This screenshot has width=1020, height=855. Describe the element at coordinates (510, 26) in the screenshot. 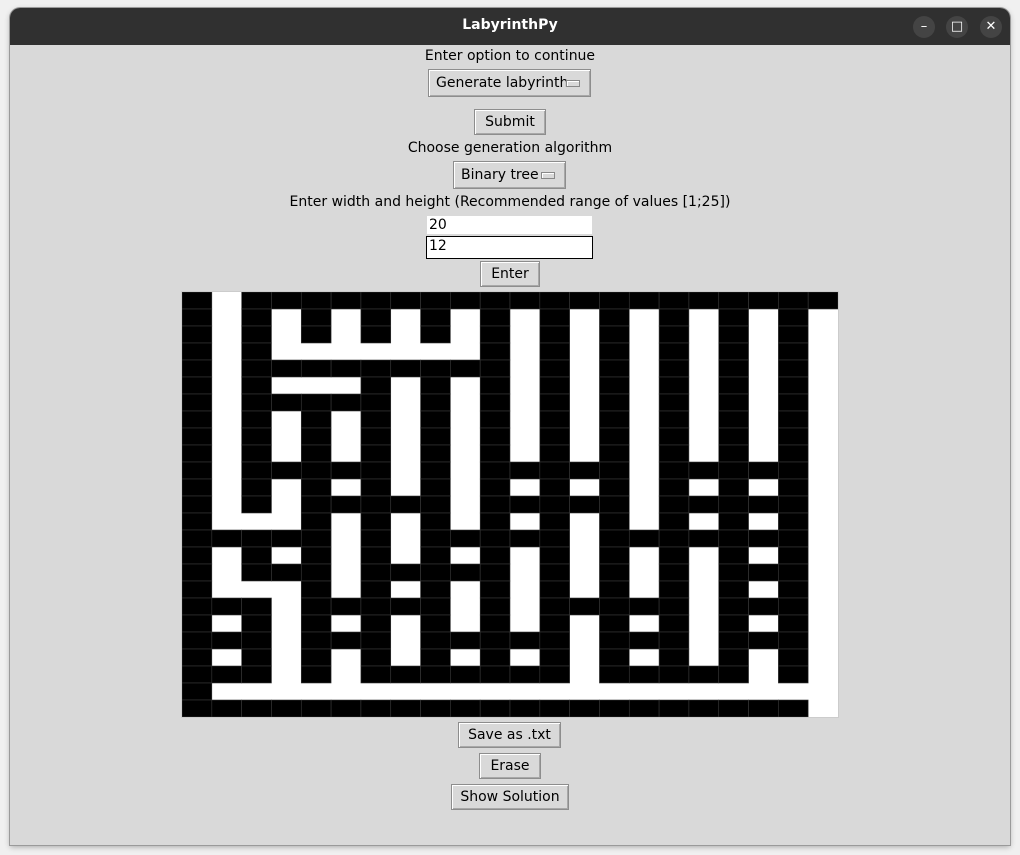

I see `title-bar: LabyrinthPy – □ ✕` at that location.